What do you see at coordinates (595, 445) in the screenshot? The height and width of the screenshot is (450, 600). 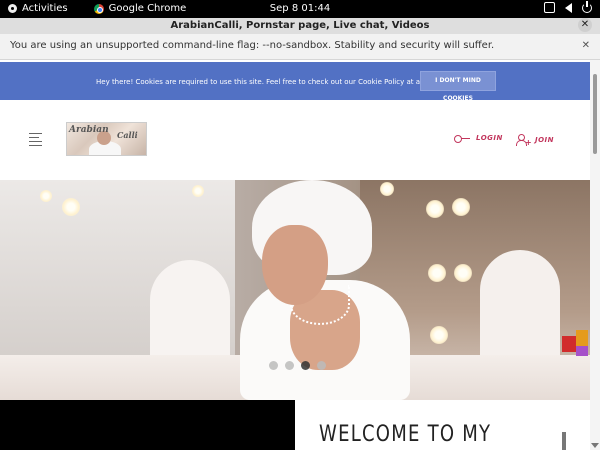 I see `scroll-down-arrow-icon` at bounding box center [595, 445].